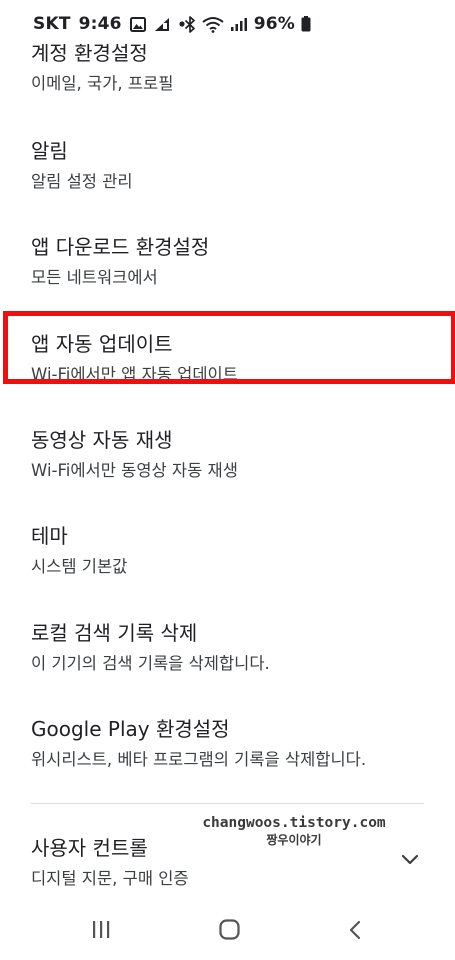  What do you see at coordinates (94, 277) in the screenshot?
I see `setting-subtitle: 모든 네트워크에서` at bounding box center [94, 277].